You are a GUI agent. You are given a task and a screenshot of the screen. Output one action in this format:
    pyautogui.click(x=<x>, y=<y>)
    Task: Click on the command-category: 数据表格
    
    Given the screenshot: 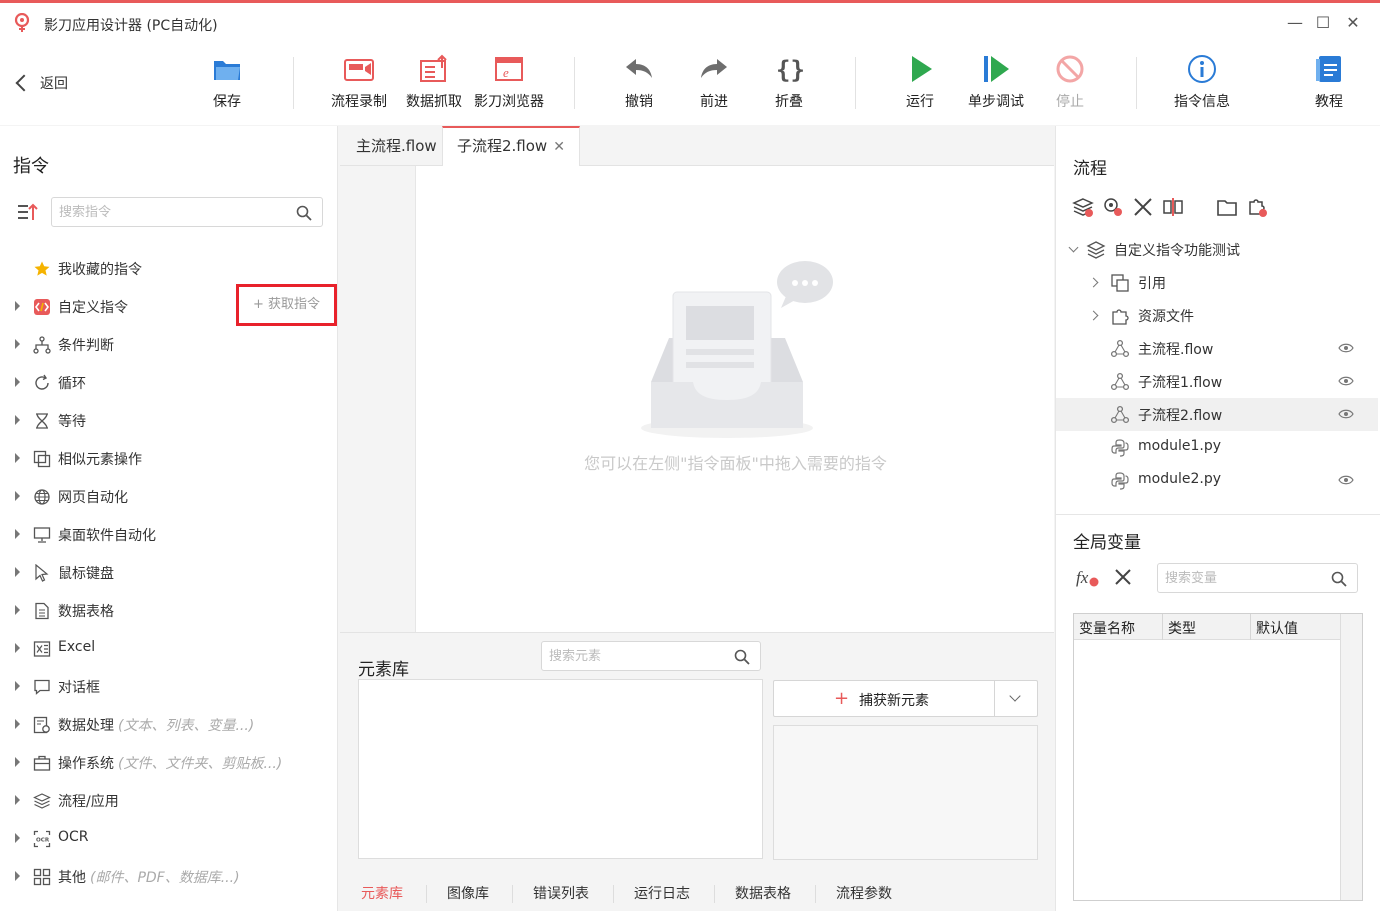 What is the action you would take?
    pyautogui.click(x=169, y=610)
    